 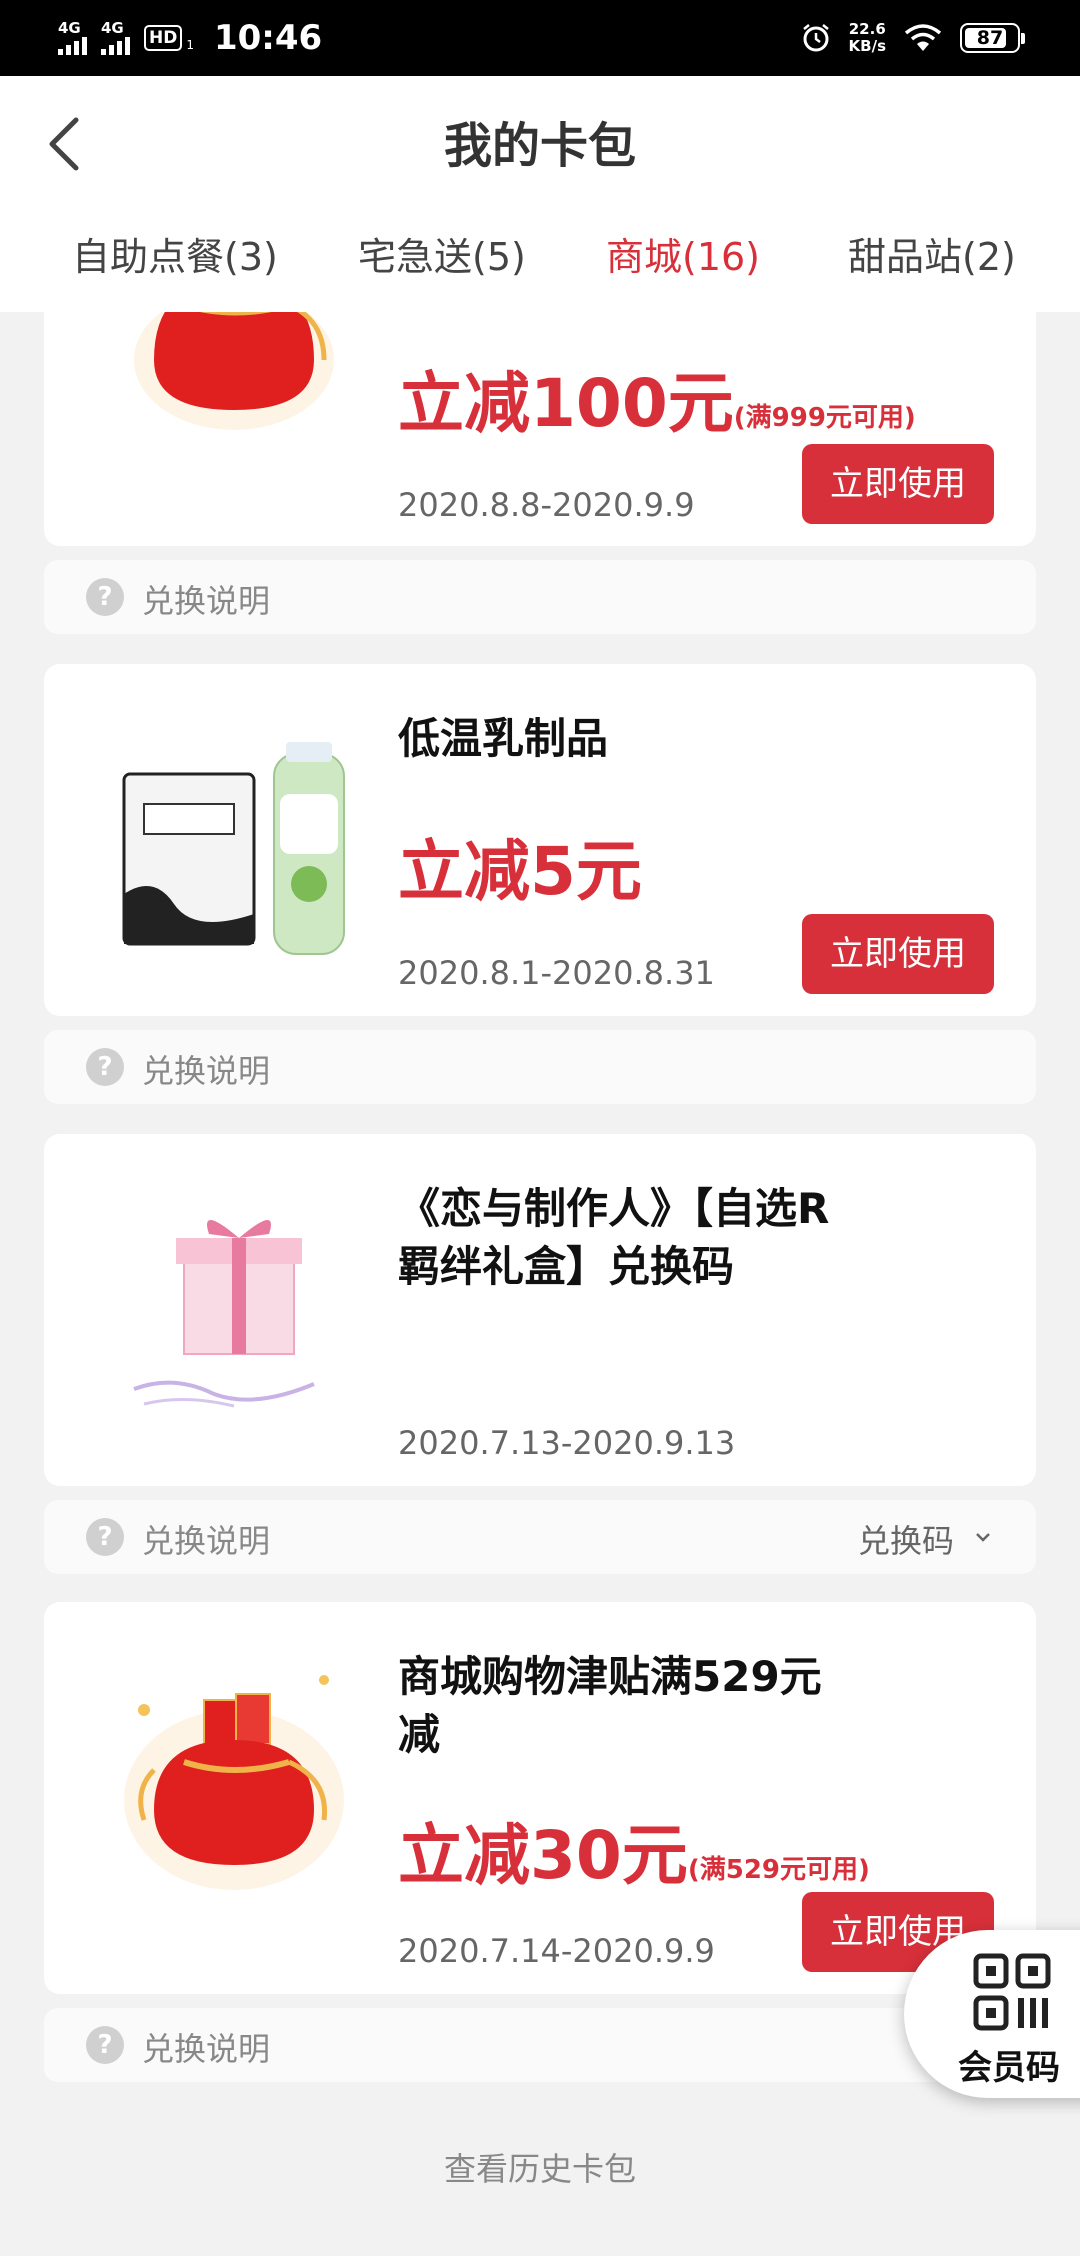 What do you see at coordinates (163, 38) in the screenshot?
I see `hd-voice-icon: HD` at bounding box center [163, 38].